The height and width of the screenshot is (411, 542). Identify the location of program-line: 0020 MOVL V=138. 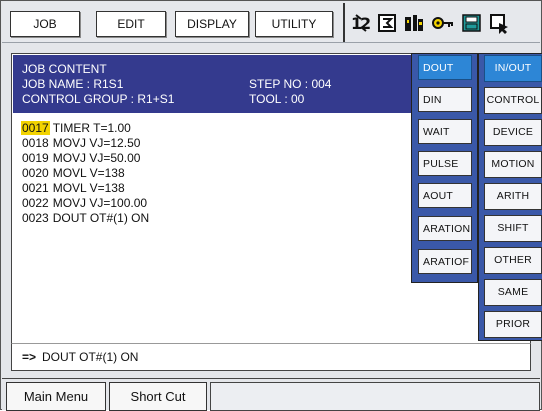
(73, 173).